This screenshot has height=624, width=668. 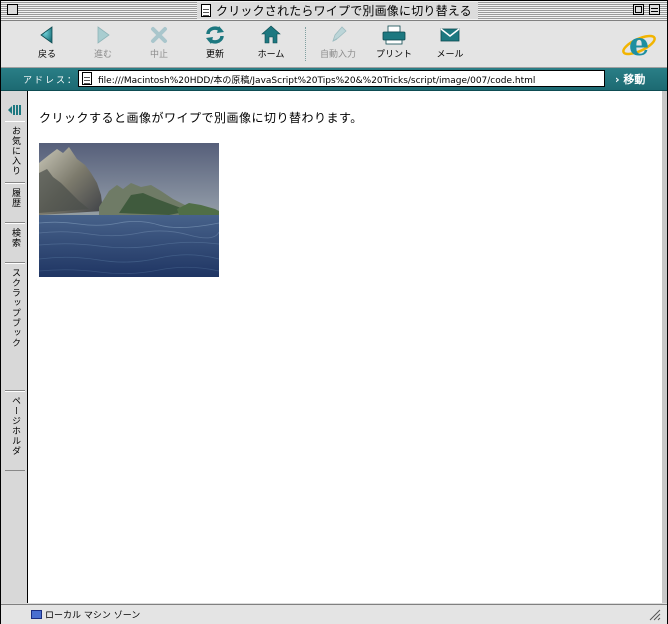 I want to click on mail-icon, so click(x=450, y=35).